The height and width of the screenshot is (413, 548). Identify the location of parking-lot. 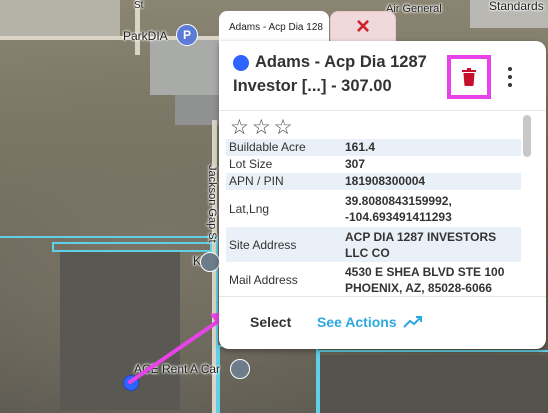
(190, 67).